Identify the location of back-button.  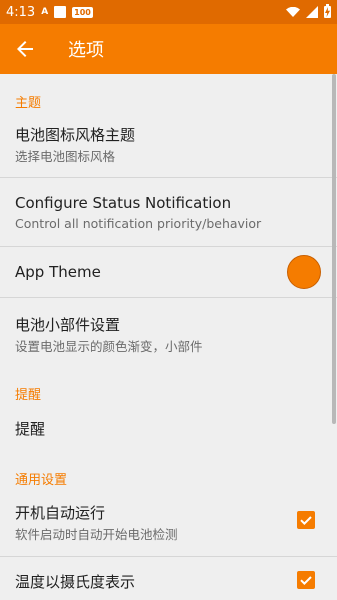
(25, 49).